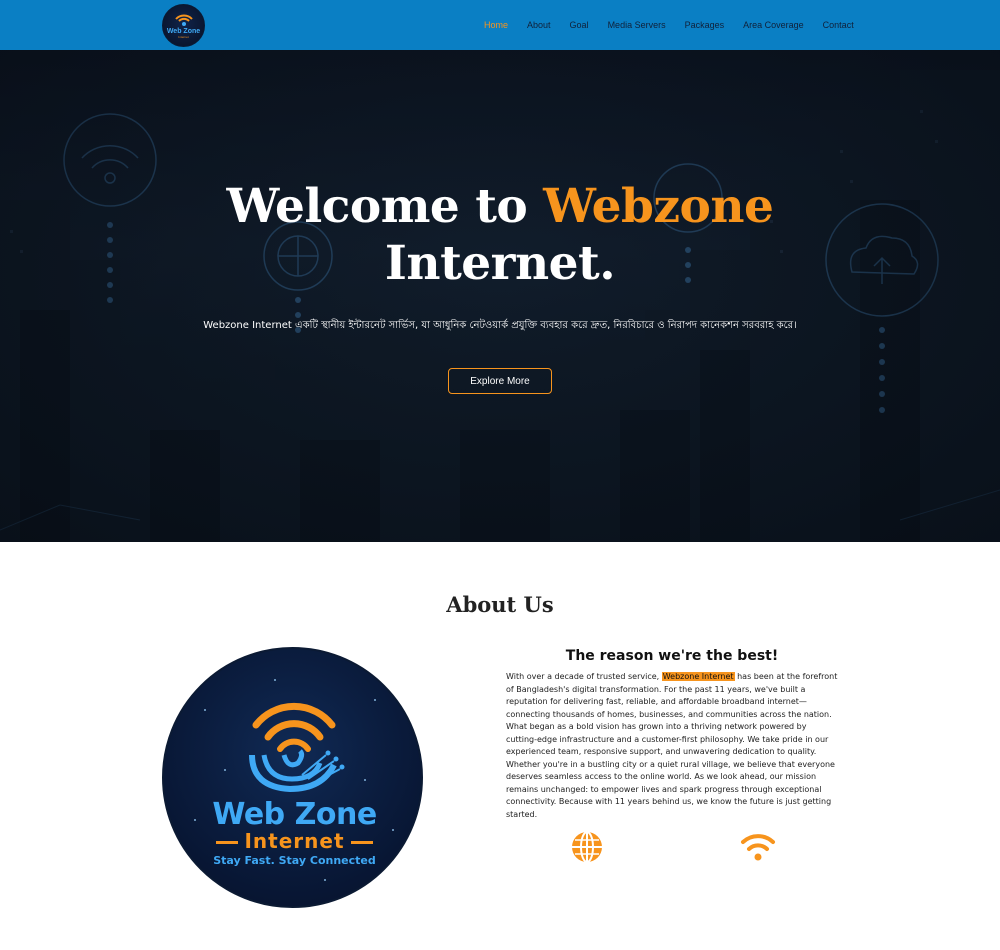 The width and height of the screenshot is (1000, 950). Describe the element at coordinates (579, 25) in the screenshot. I see `nav-goal: Goal` at that location.